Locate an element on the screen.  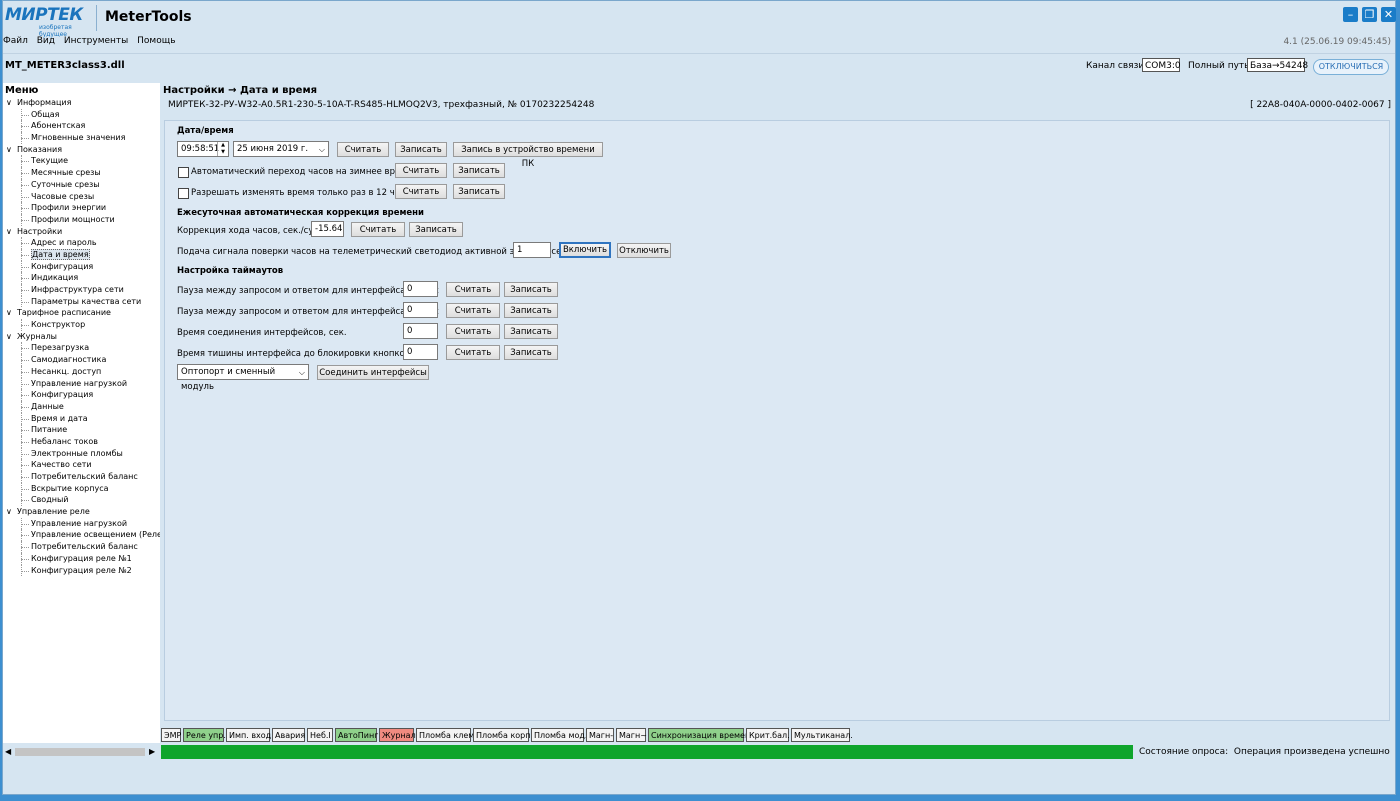
sidebar-item: Абонентская is located at coordinates (81, 126).